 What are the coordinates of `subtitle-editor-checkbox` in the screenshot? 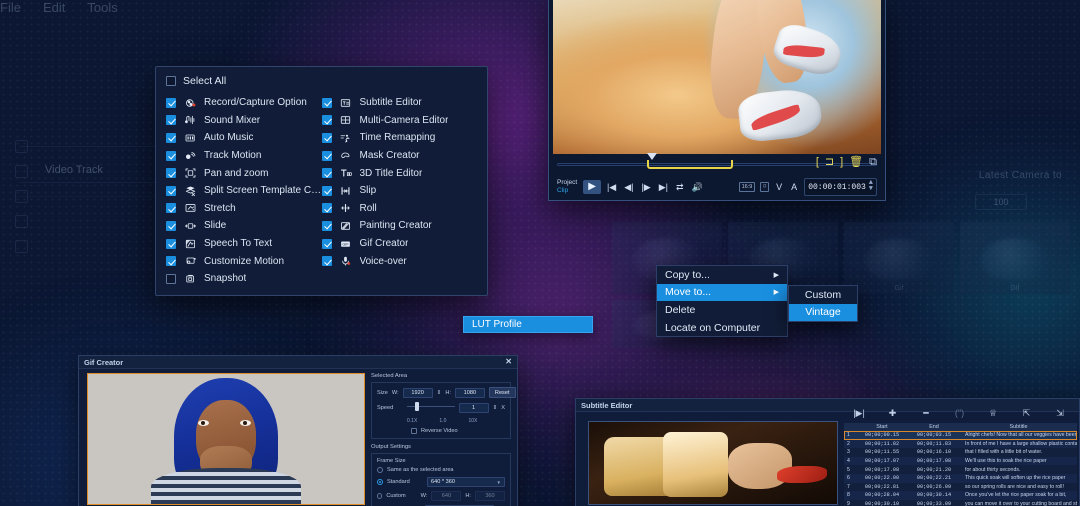 It's located at (326, 102).